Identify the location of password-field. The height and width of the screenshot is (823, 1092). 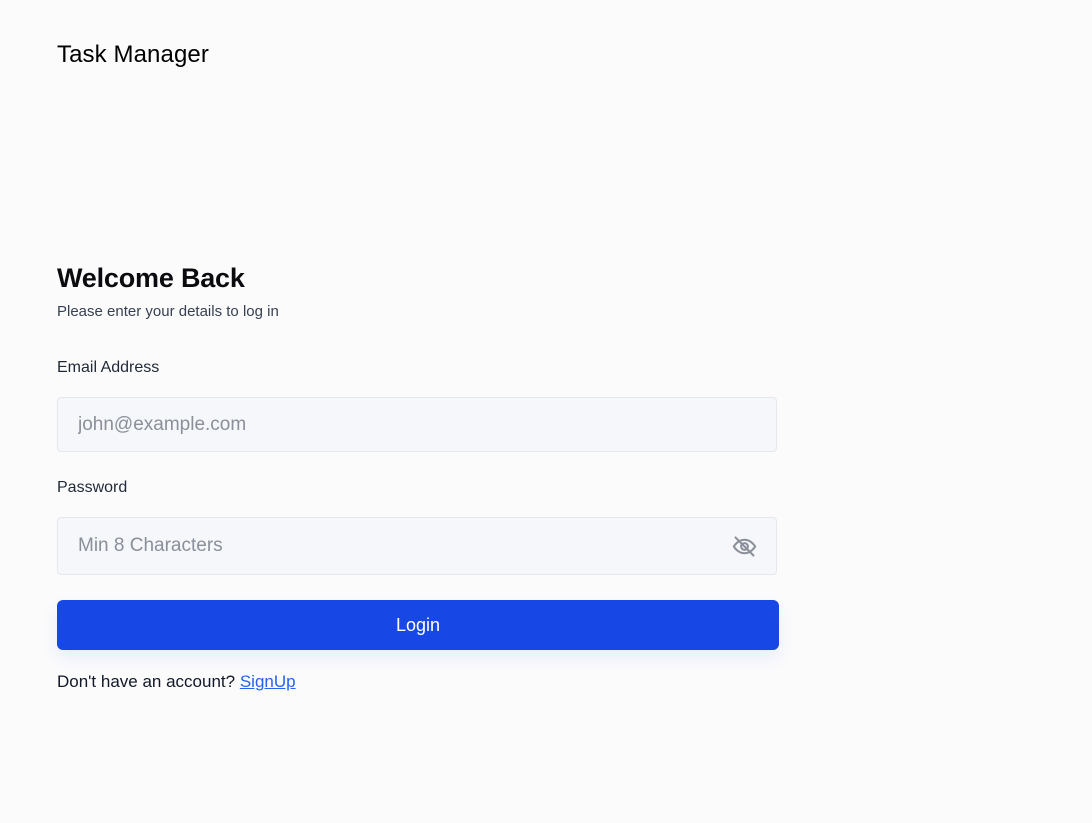
(417, 546).